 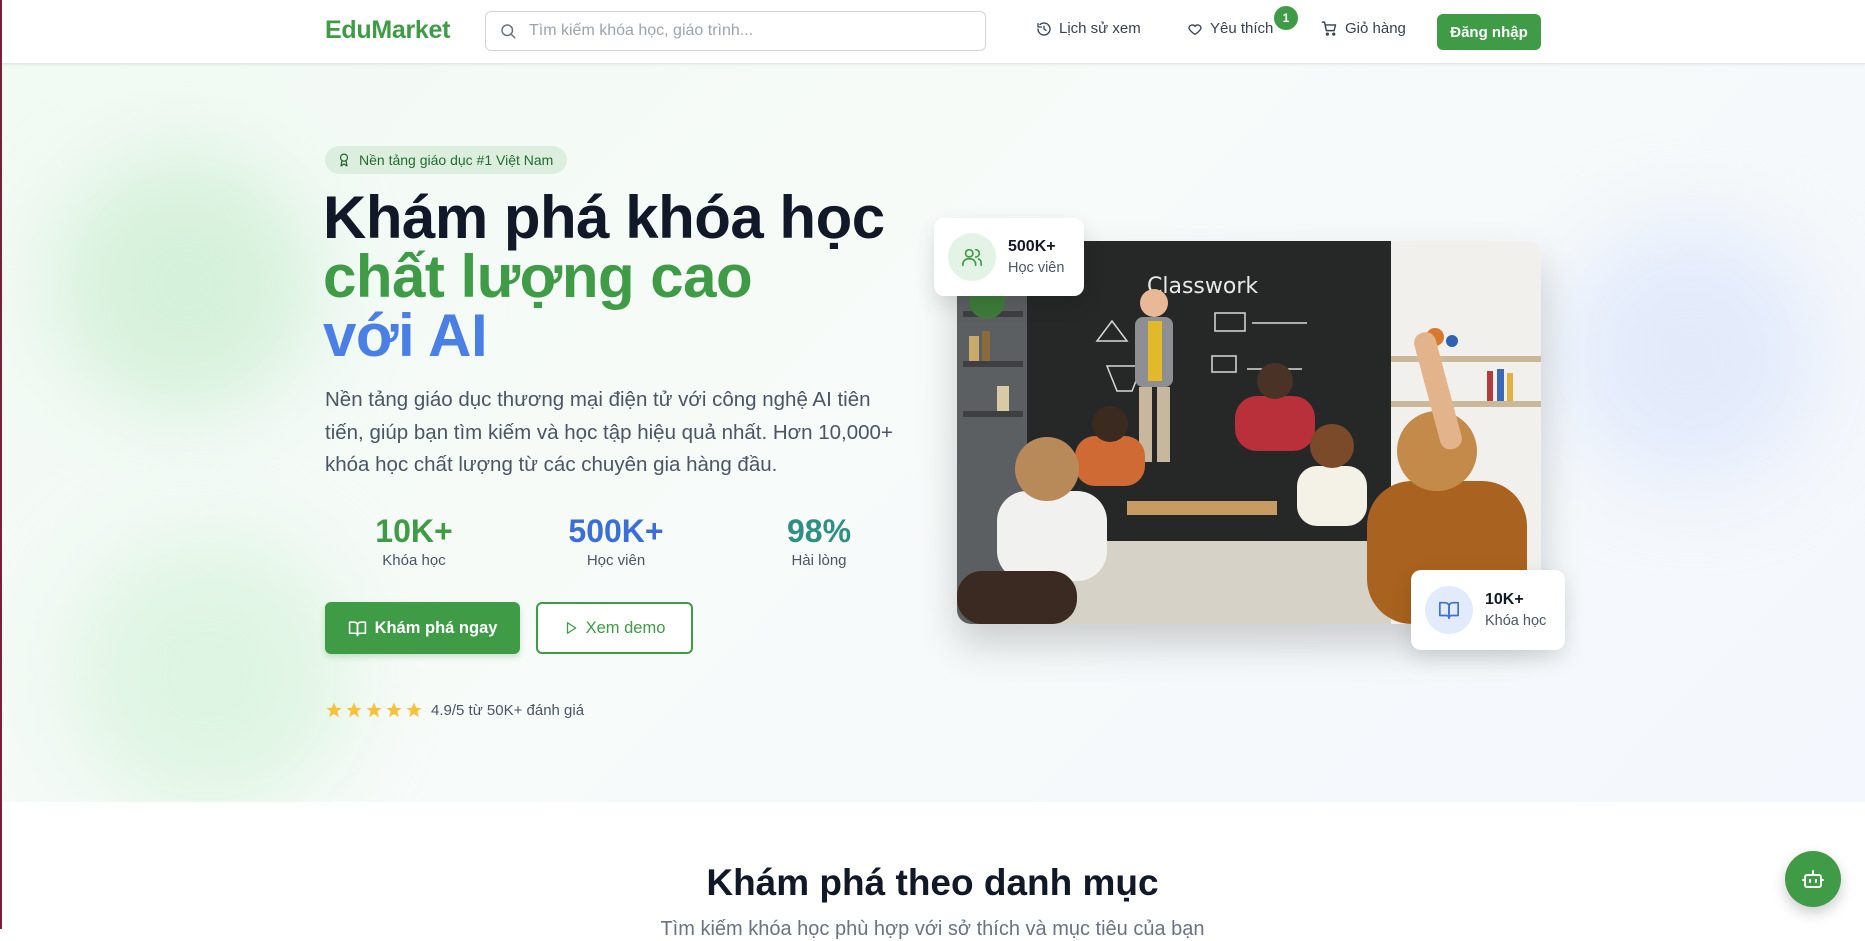 I want to click on book-open-icon, so click(x=357, y=628).